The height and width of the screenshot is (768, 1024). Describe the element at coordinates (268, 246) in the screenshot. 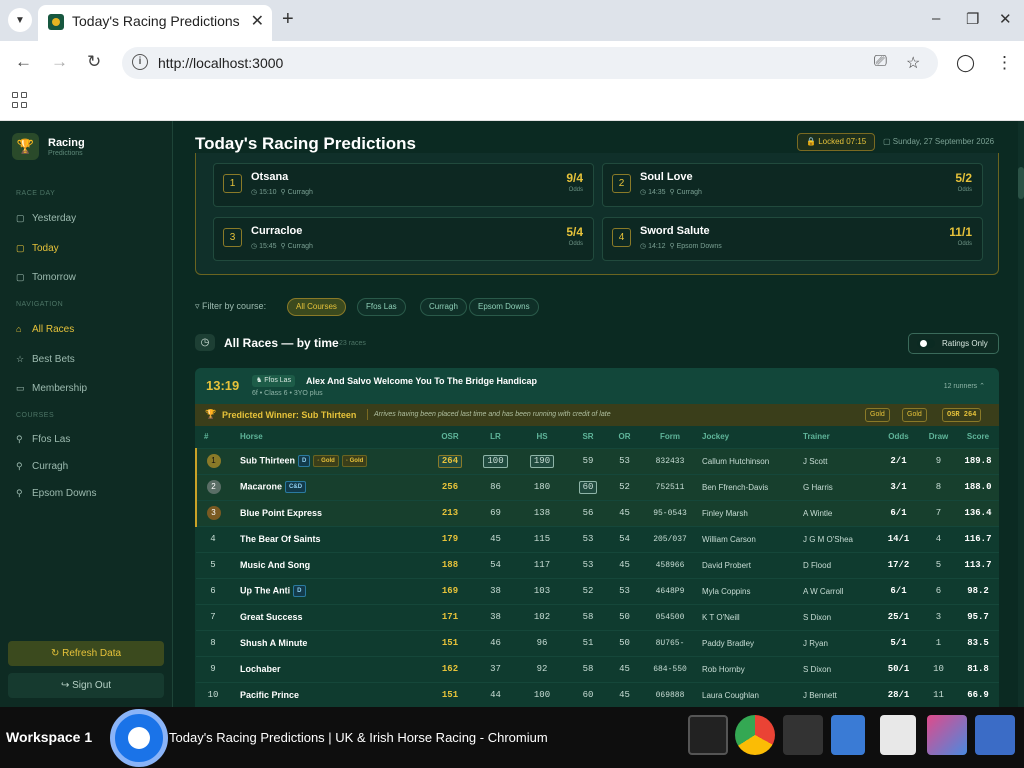

I see `prediction-time: 15:45` at that location.